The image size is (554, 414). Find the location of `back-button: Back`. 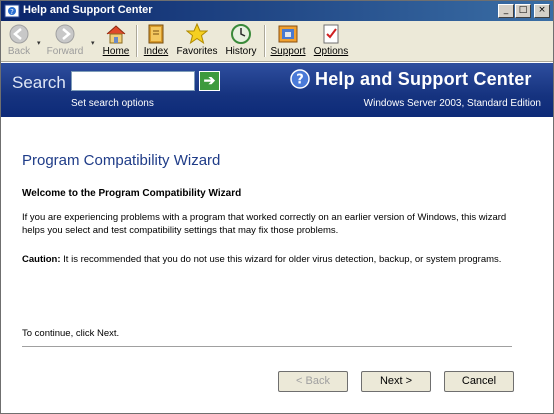

back-button: Back is located at coordinates (19, 41).